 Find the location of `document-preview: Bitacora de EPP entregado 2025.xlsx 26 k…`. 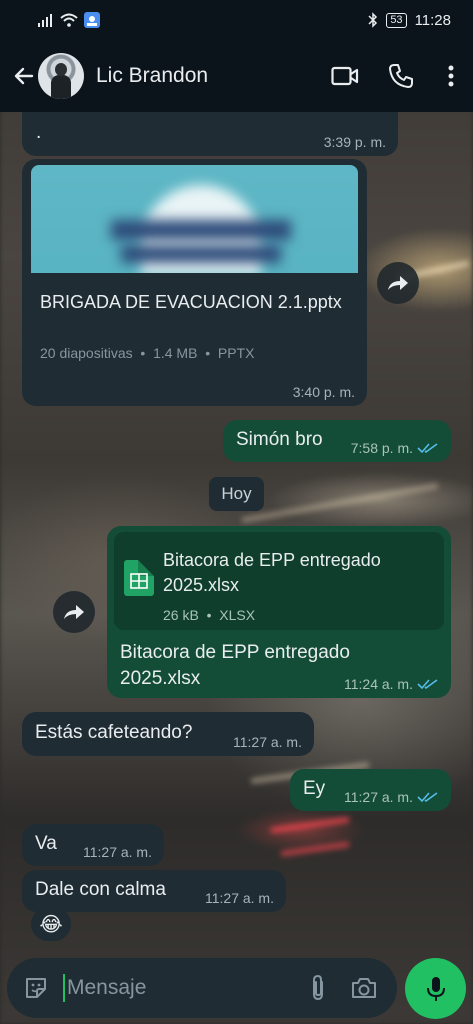

document-preview: Bitacora de EPP entregado 2025.xlsx 26 k… is located at coordinates (279, 581).